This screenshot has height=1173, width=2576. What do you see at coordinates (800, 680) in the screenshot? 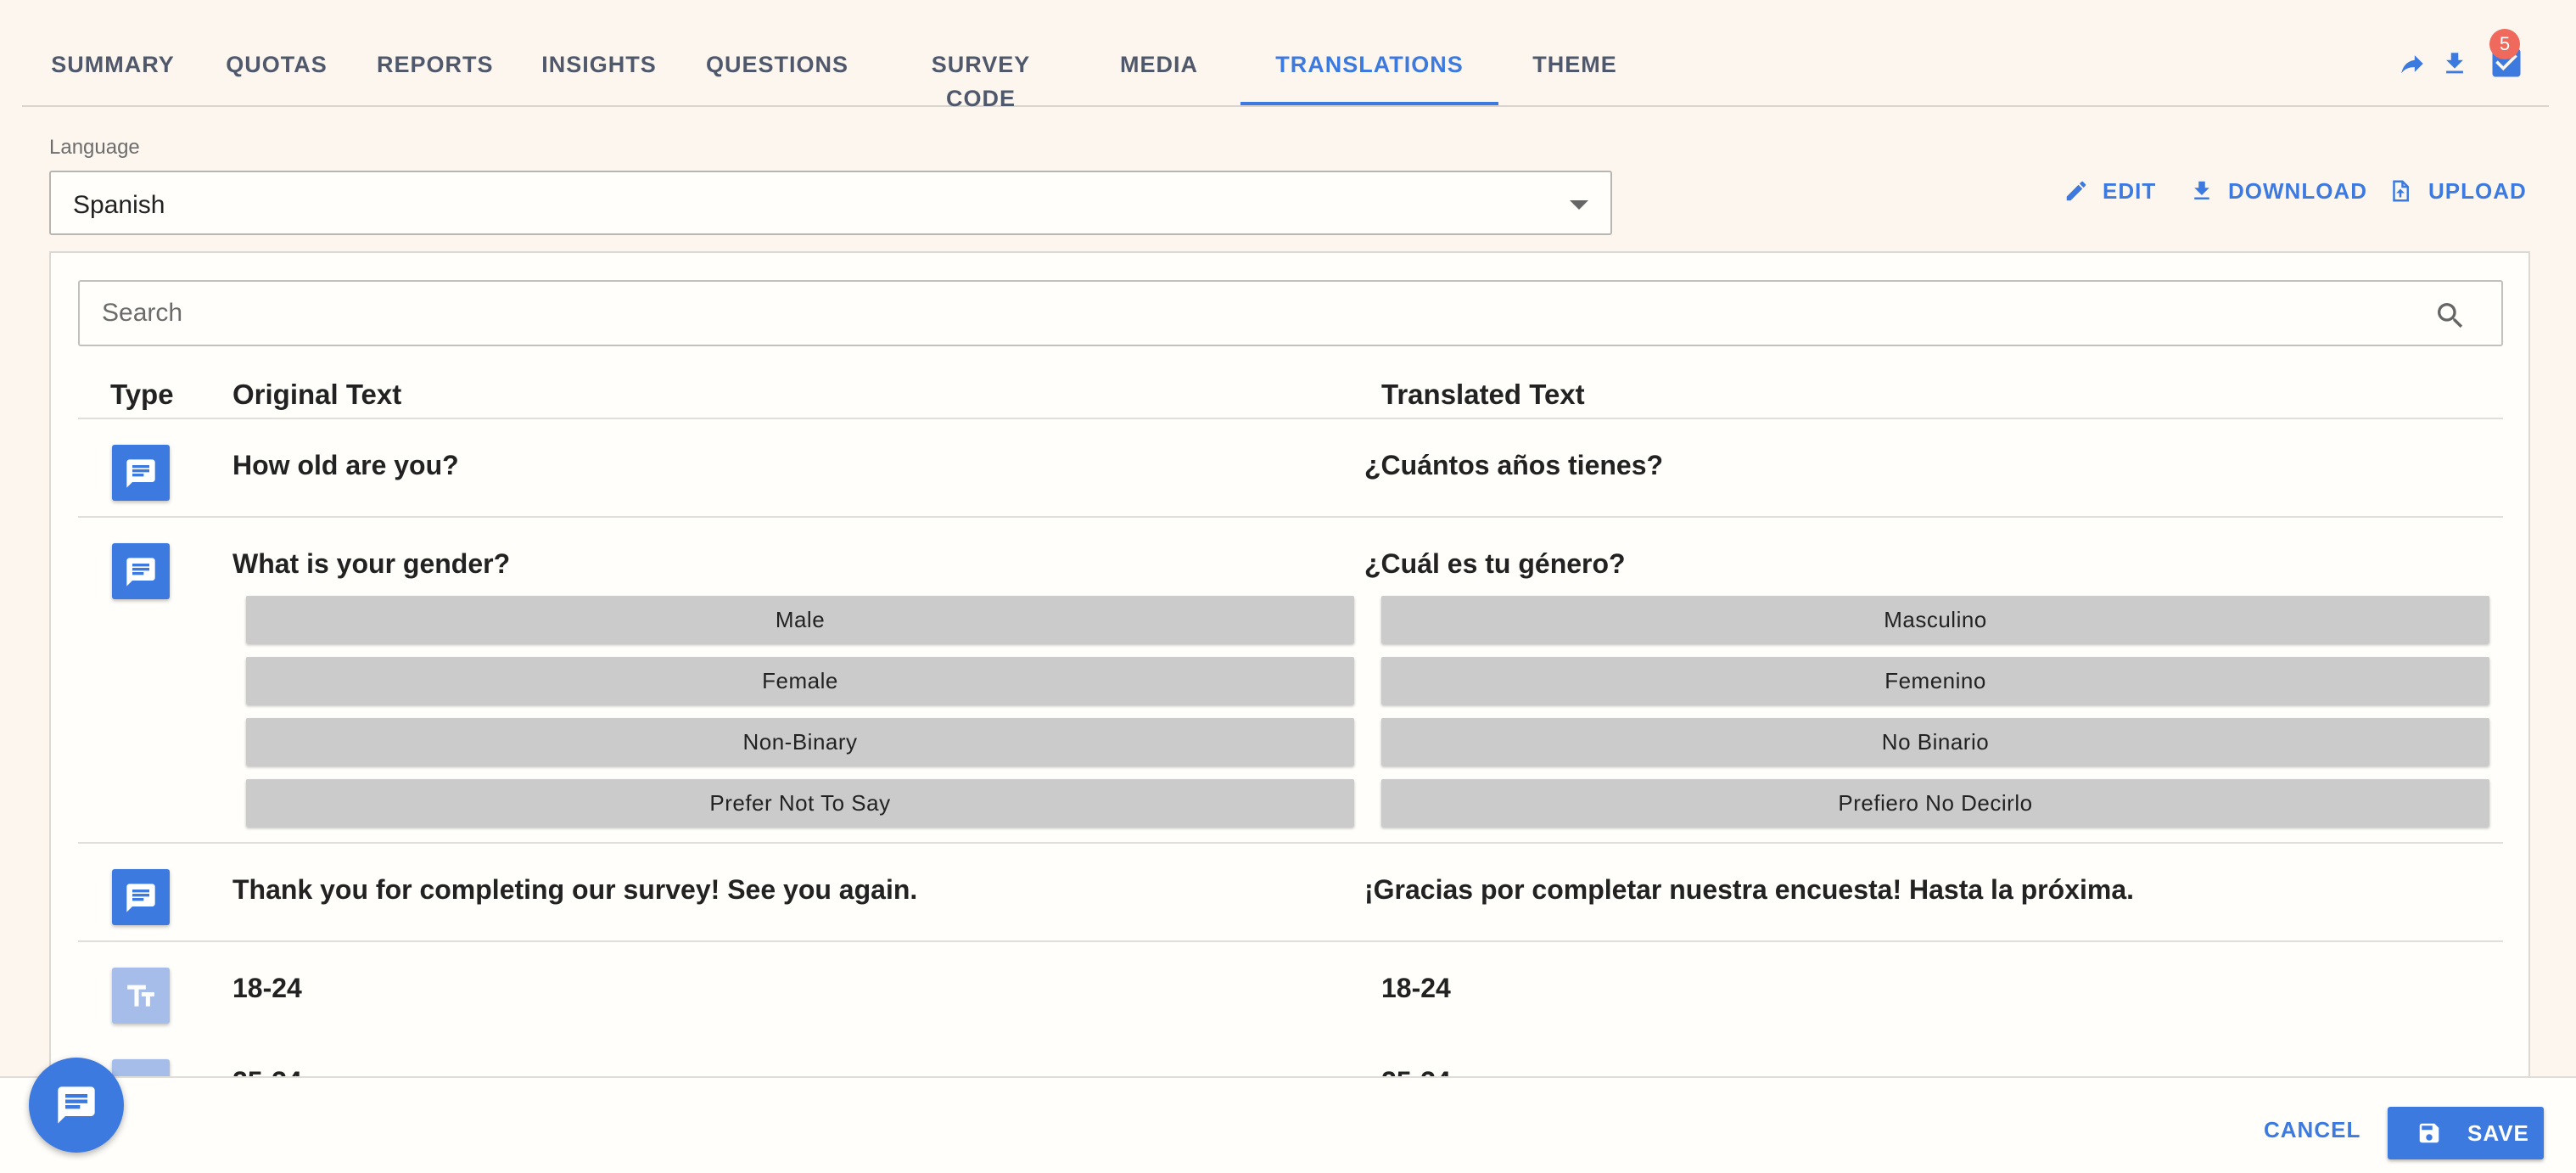
I see `option-chip-original: Female` at bounding box center [800, 680].